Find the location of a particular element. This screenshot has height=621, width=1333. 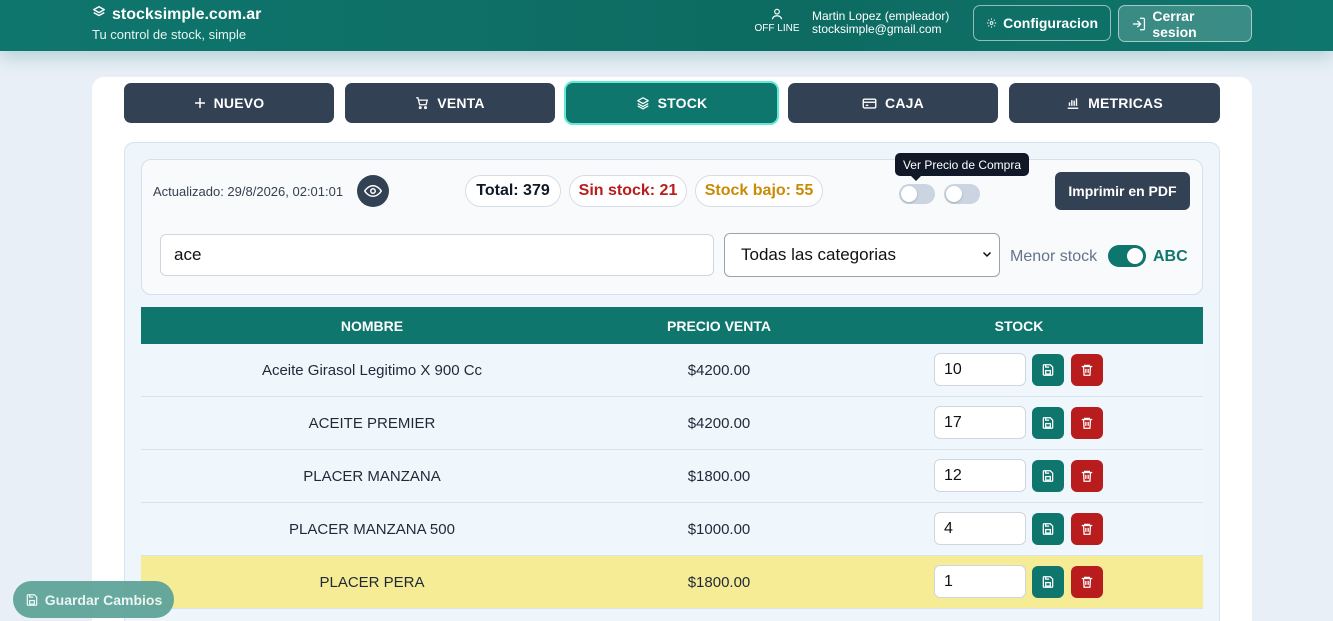

table-row: ACEITE PREMIER $4200.00 17 is located at coordinates (672, 423).